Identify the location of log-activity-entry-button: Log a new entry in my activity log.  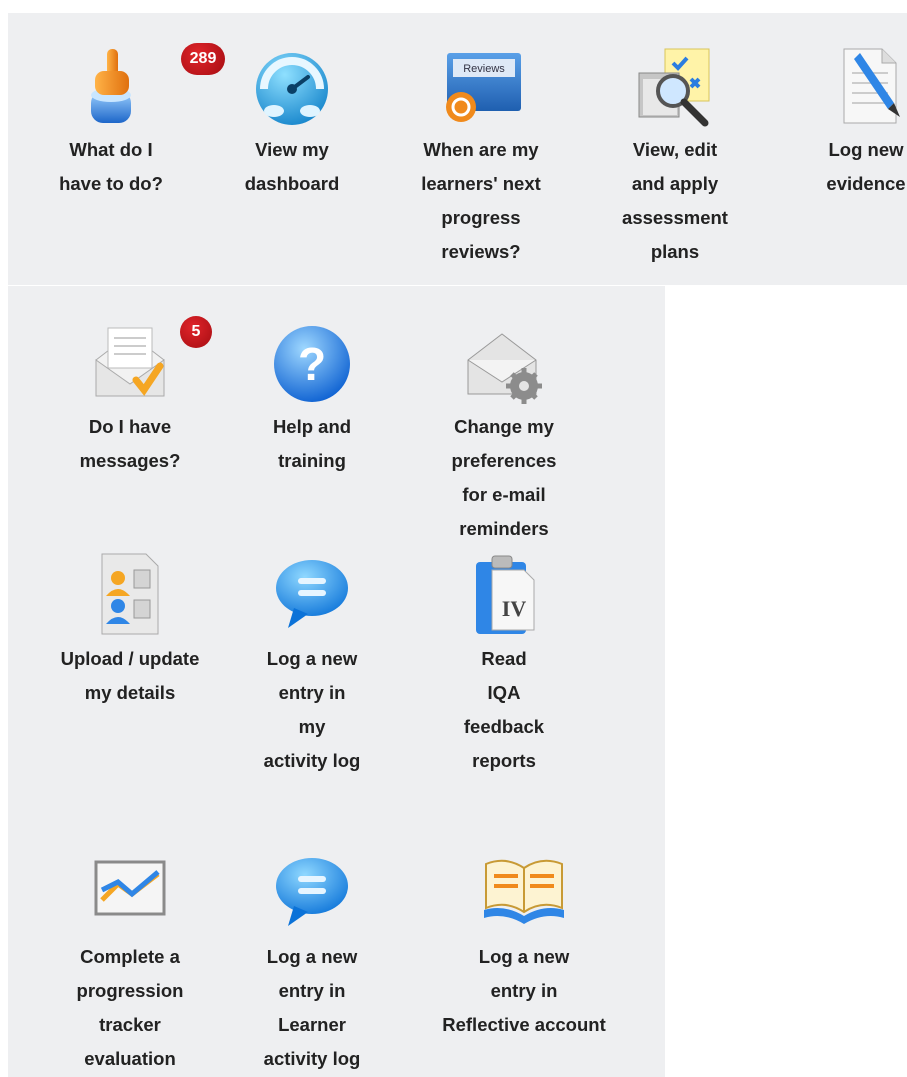
(312, 665).